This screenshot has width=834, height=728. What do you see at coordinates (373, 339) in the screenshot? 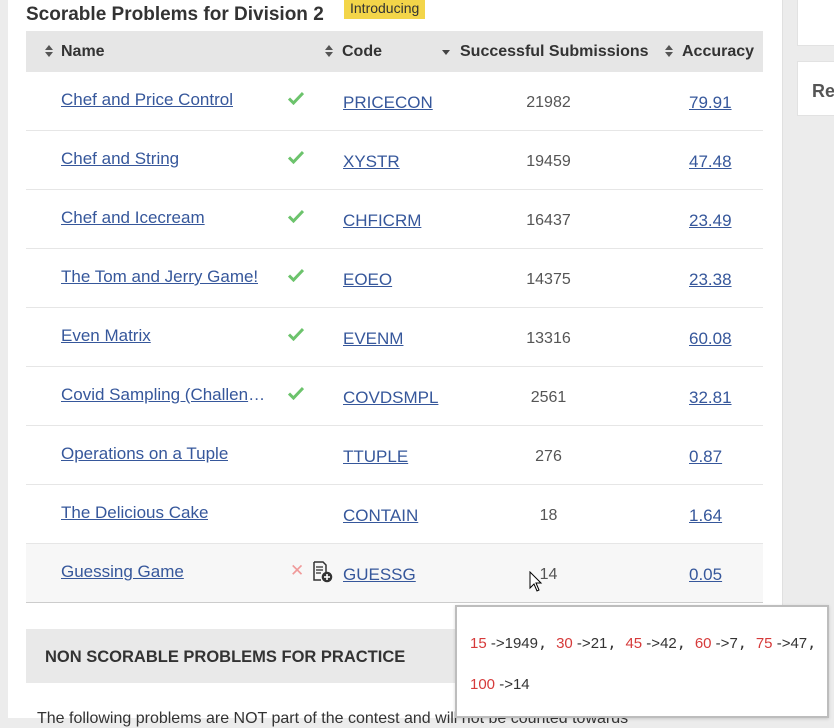
I see `problem-code-link: EVENM` at bounding box center [373, 339].